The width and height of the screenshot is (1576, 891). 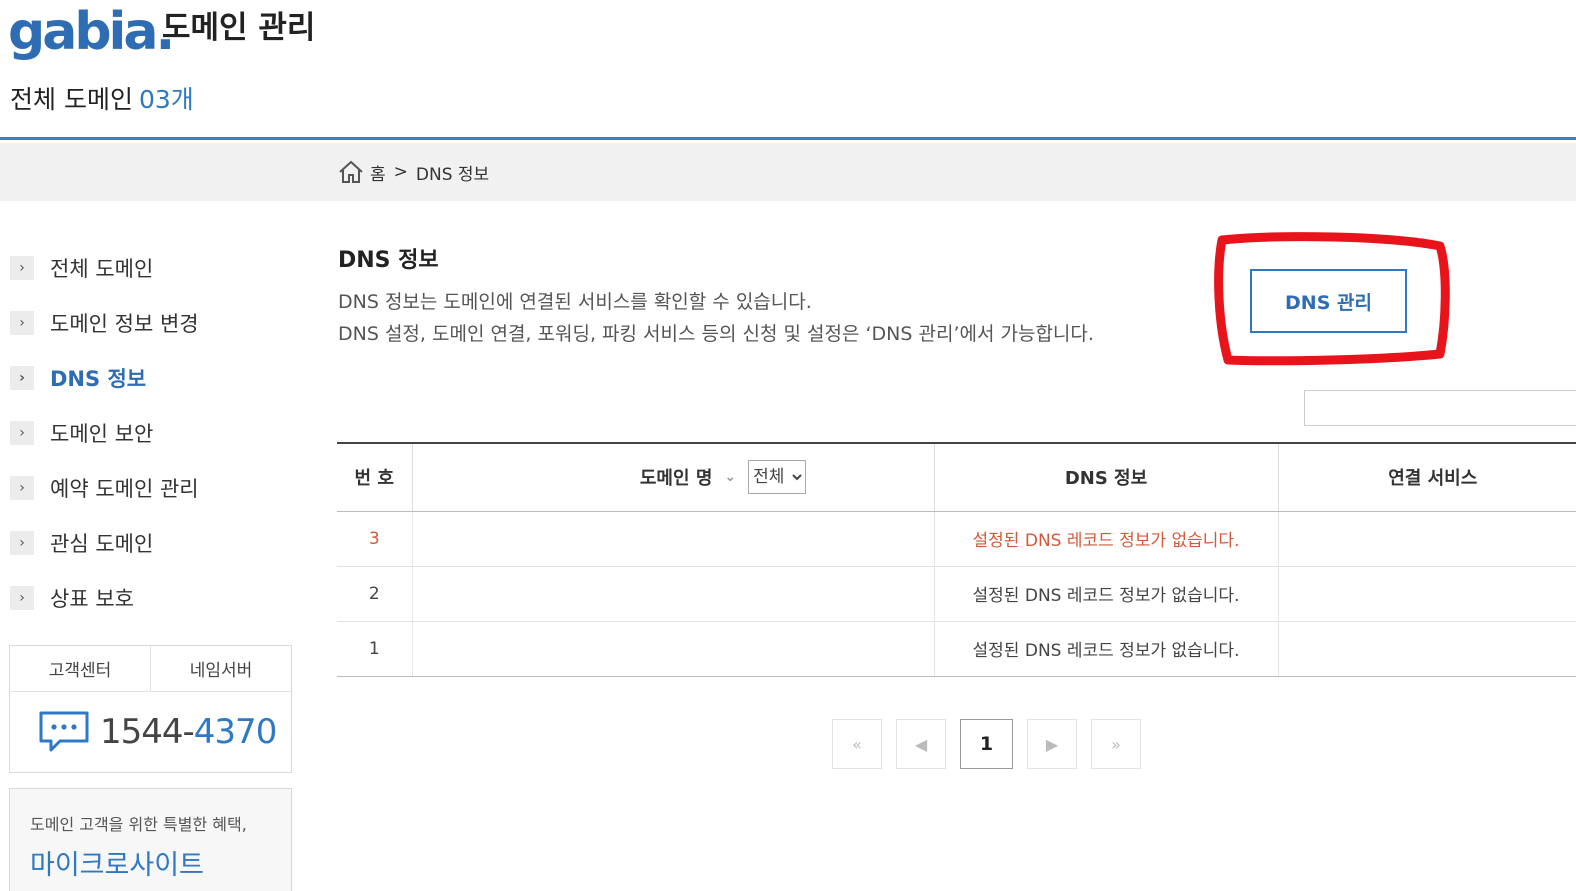 I want to click on sidebar-item-domain-info-change: › 도메인 정보 변경, so click(x=151, y=322).